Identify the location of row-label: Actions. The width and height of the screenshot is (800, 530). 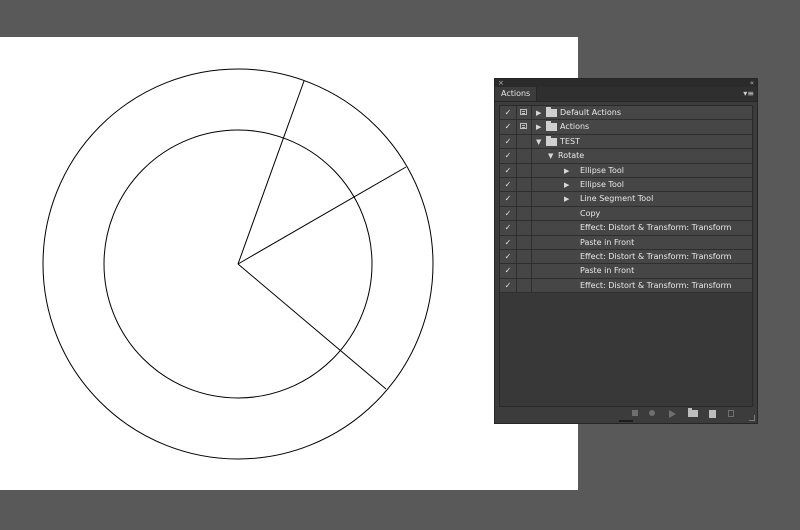
(575, 127).